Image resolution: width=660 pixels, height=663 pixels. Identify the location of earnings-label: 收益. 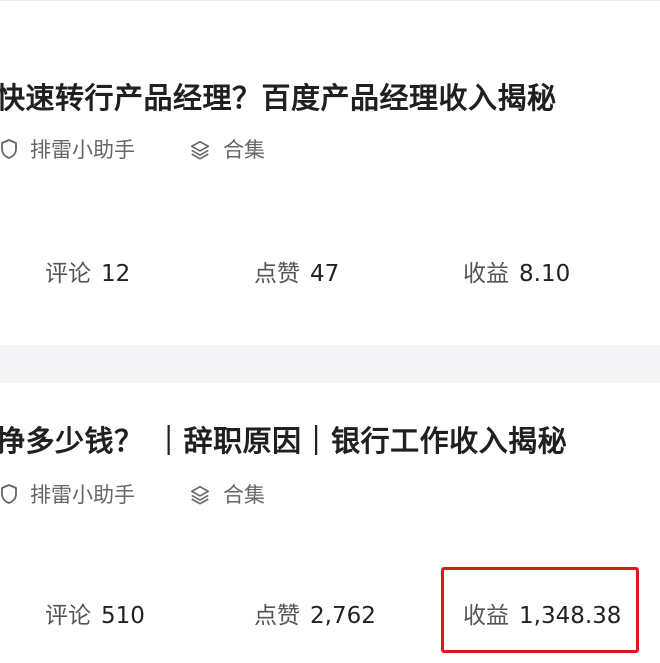
(486, 274).